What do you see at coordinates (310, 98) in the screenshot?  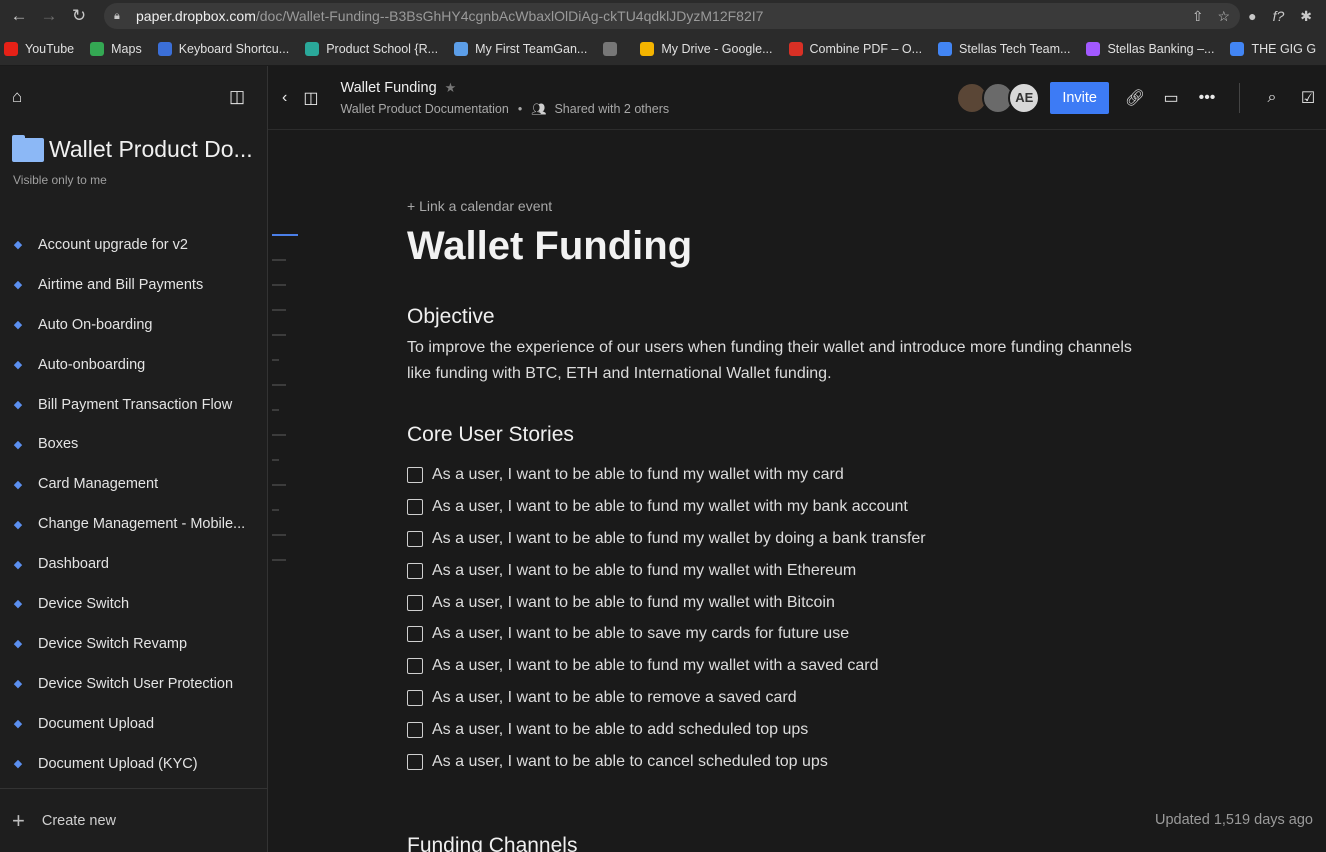 I see `toggle-sidebar-icon: ◫` at bounding box center [310, 98].